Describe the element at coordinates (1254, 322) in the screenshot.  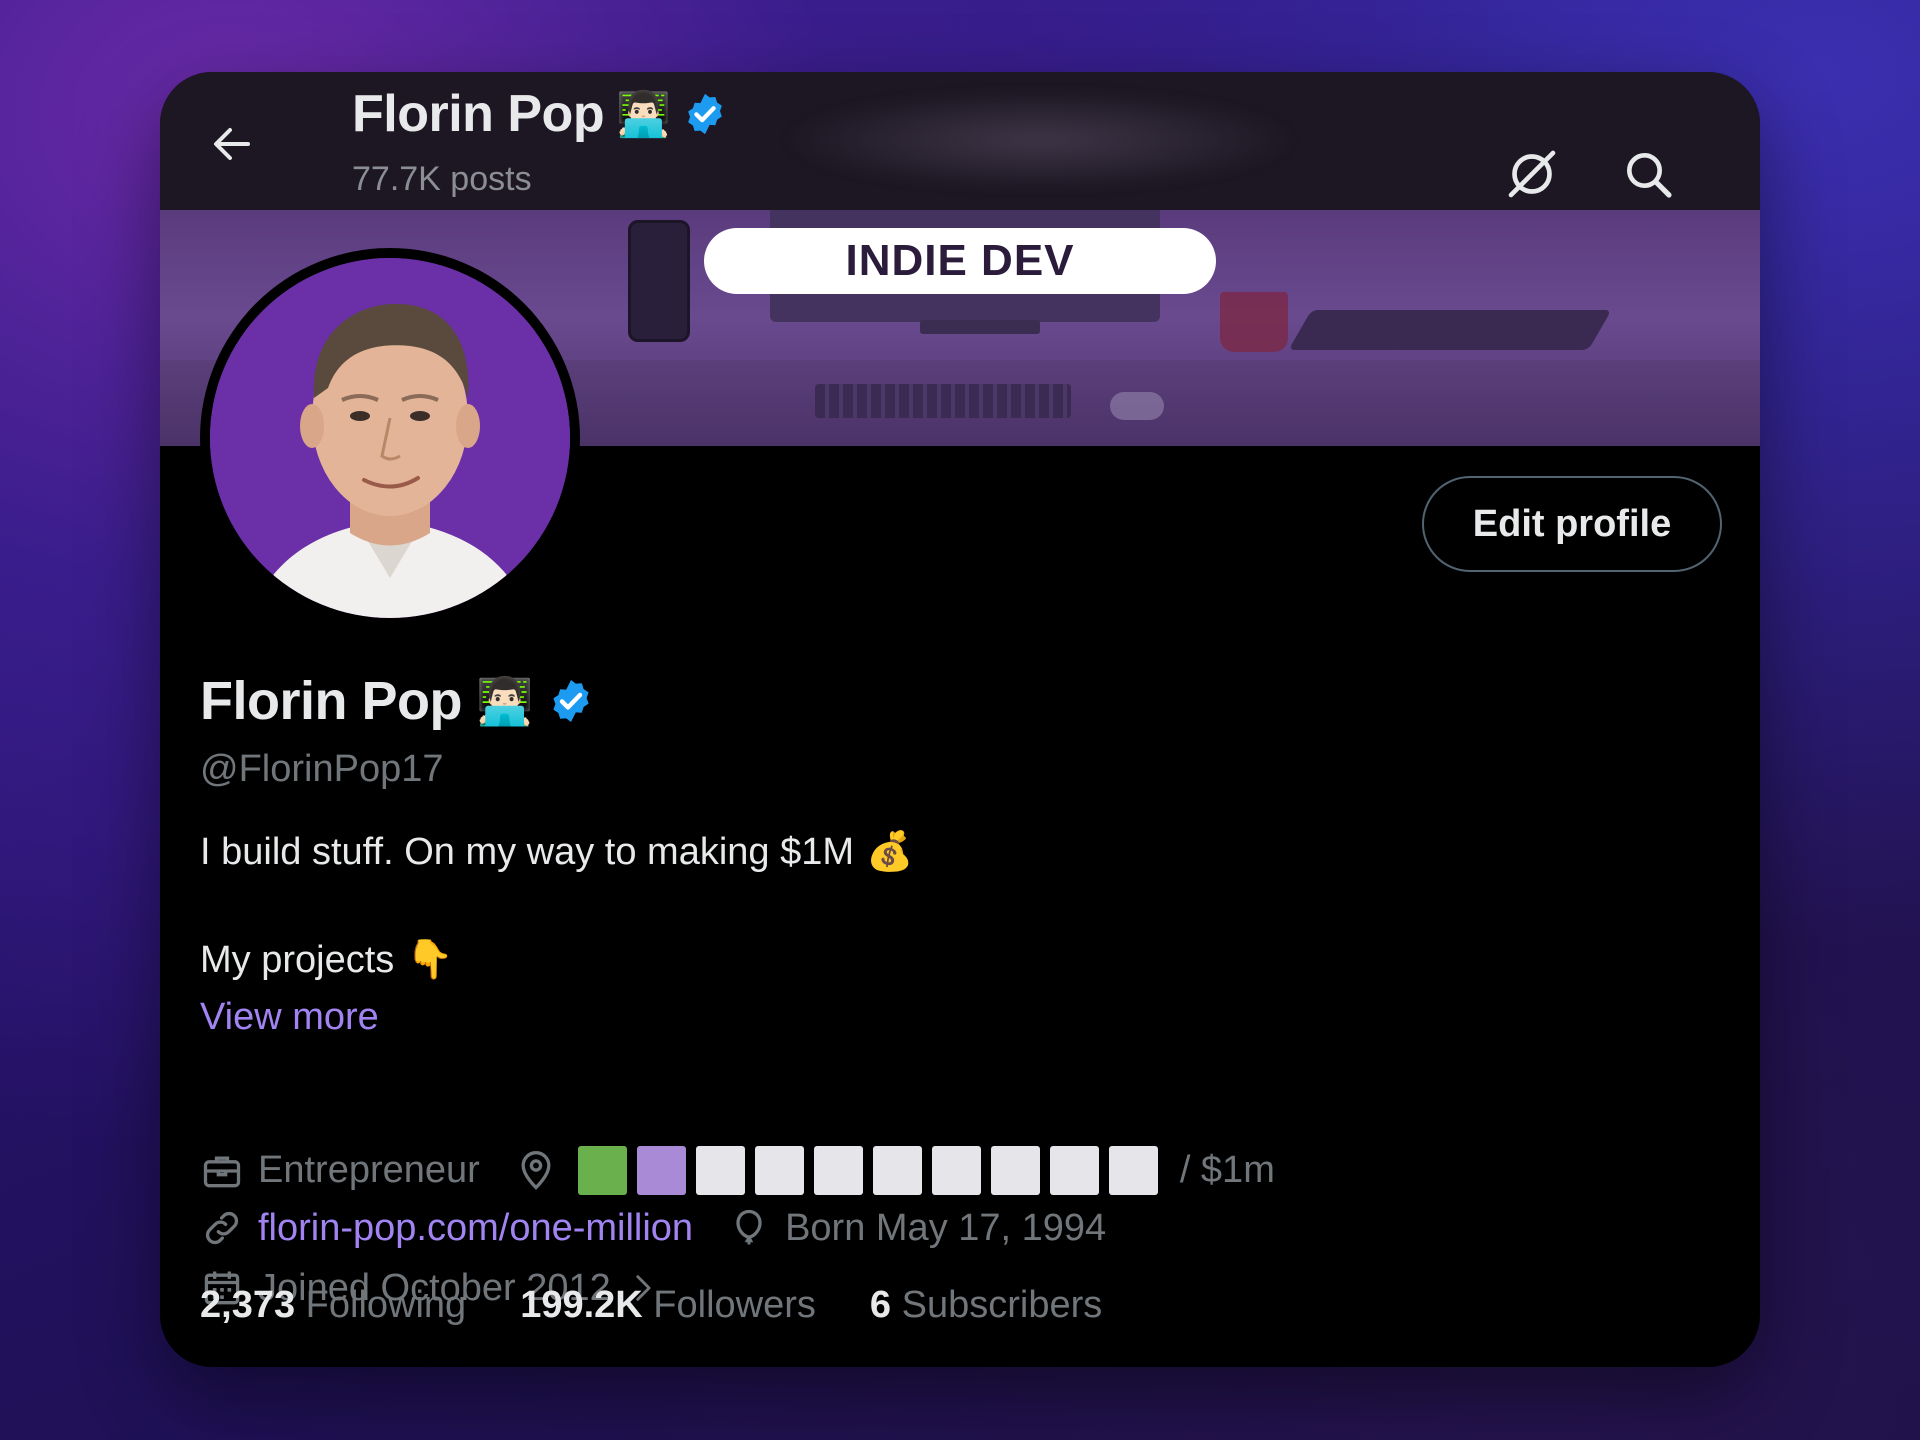
I see `banner-cup` at that location.